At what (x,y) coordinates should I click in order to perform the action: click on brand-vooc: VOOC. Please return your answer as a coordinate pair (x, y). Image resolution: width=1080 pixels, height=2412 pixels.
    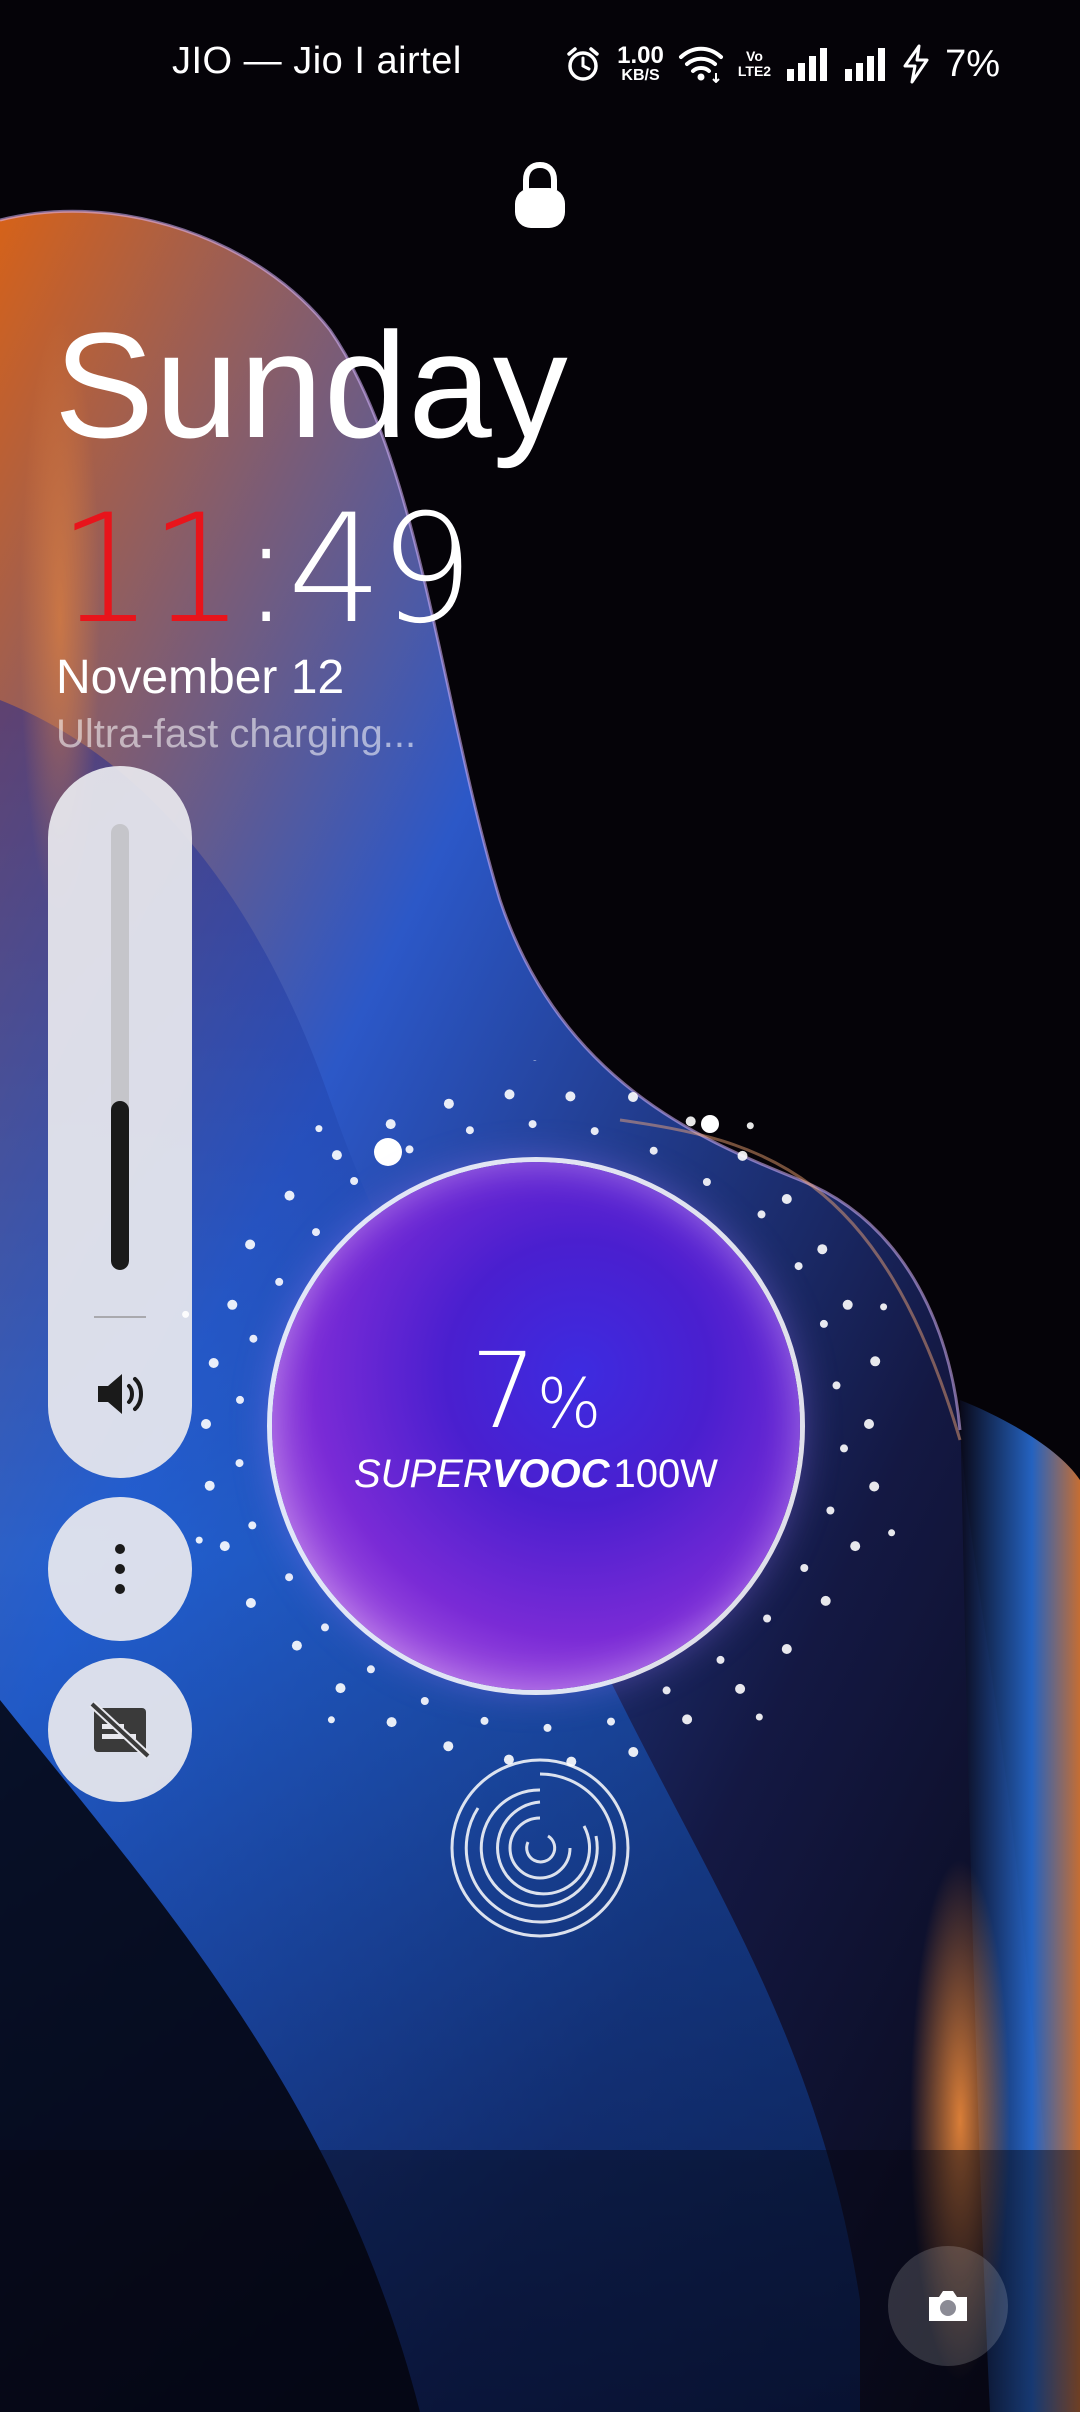
    Looking at the image, I should click on (550, 1474).